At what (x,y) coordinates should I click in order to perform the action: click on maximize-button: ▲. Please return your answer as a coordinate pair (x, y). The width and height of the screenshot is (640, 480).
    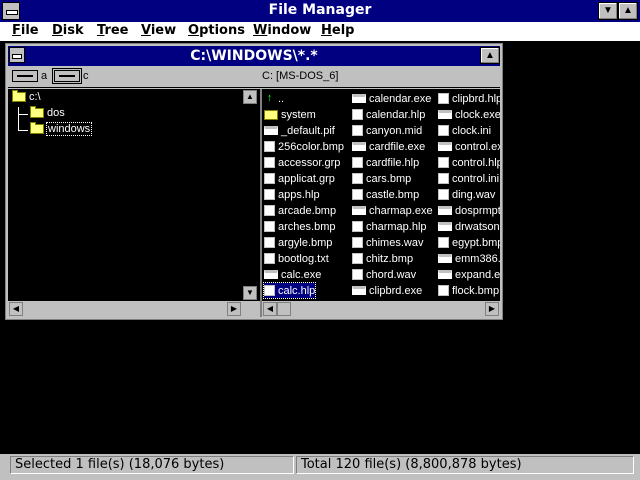
    Looking at the image, I should click on (628, 11).